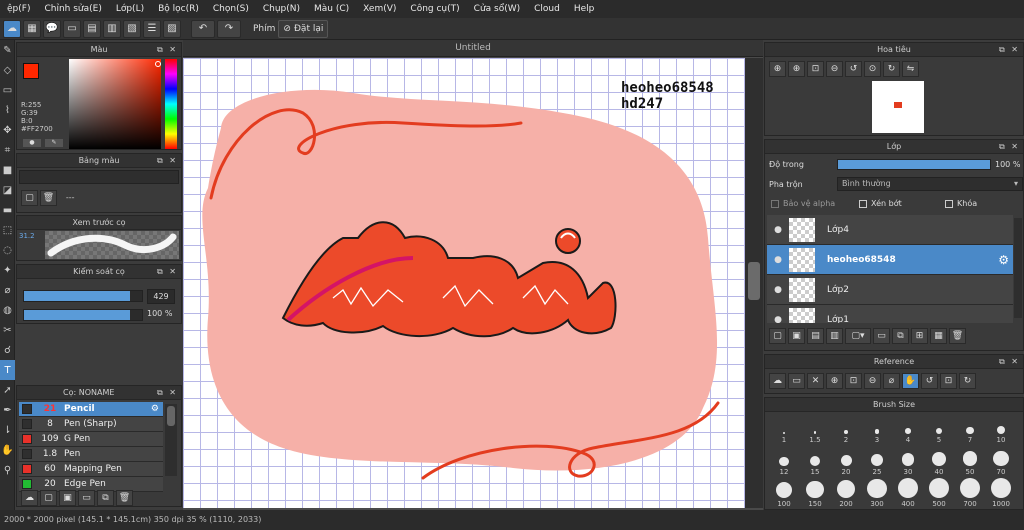 The image size is (1024, 530). I want to click on close-reference-icon: ✕, so click(815, 381).